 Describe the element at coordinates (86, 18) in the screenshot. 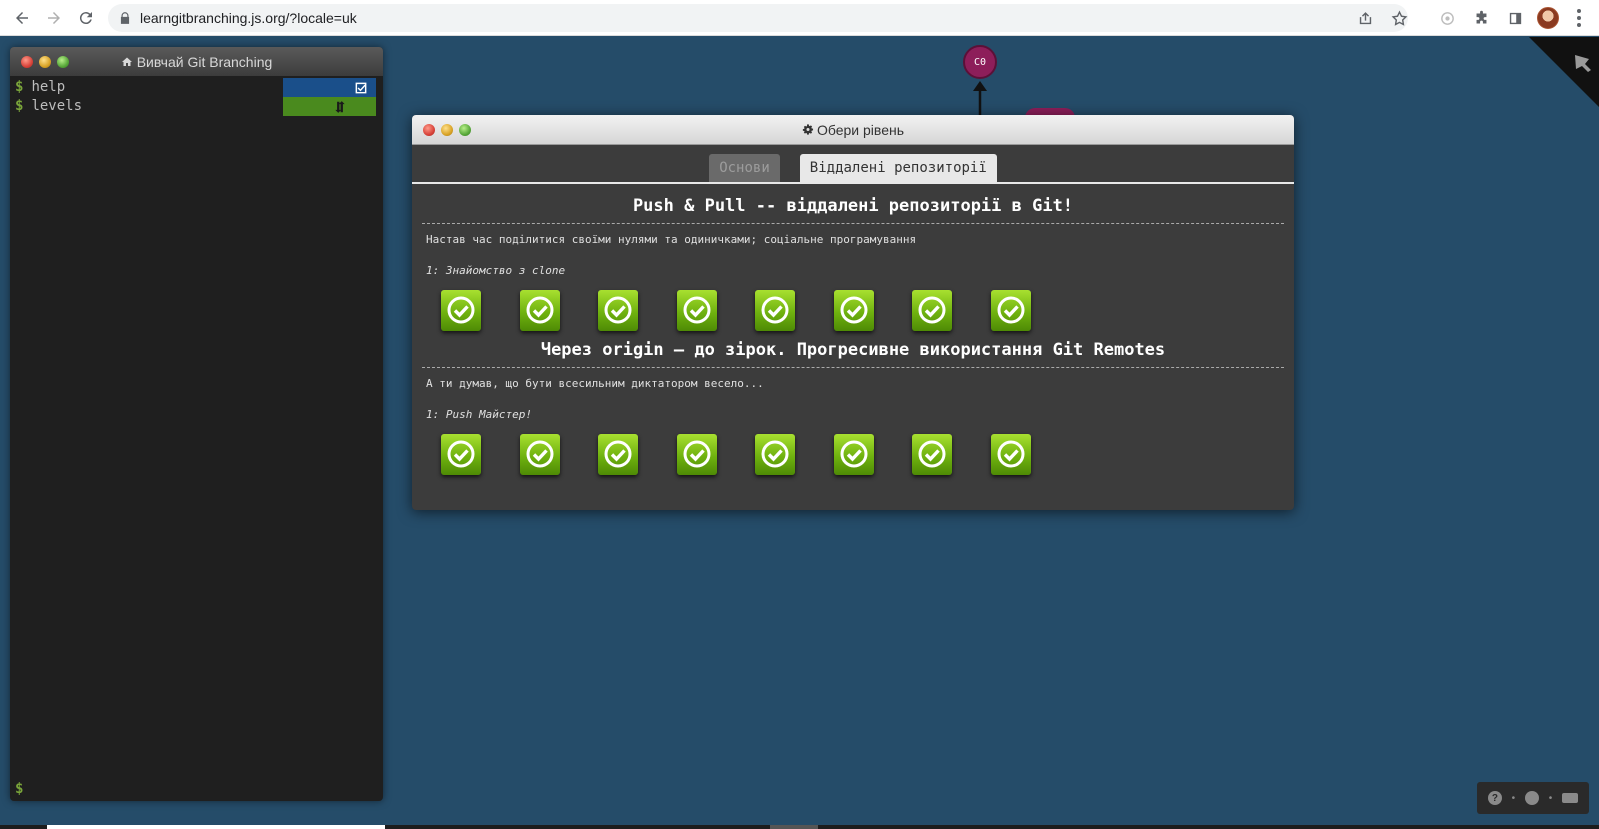

I see `reload-icon` at that location.